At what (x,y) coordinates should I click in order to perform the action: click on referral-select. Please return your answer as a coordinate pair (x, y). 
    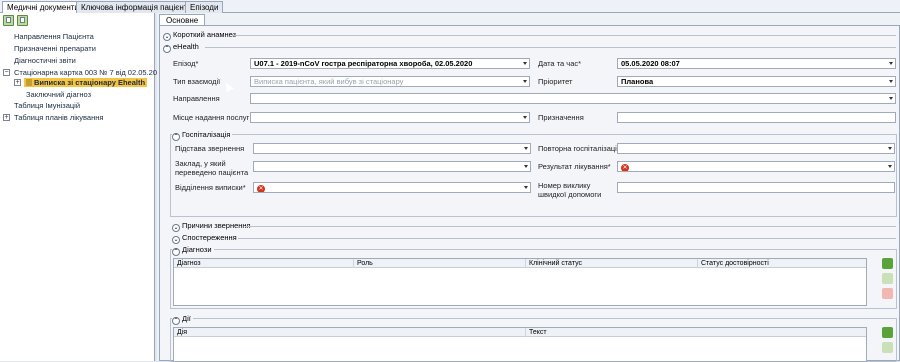
    Looking at the image, I should click on (573, 98).